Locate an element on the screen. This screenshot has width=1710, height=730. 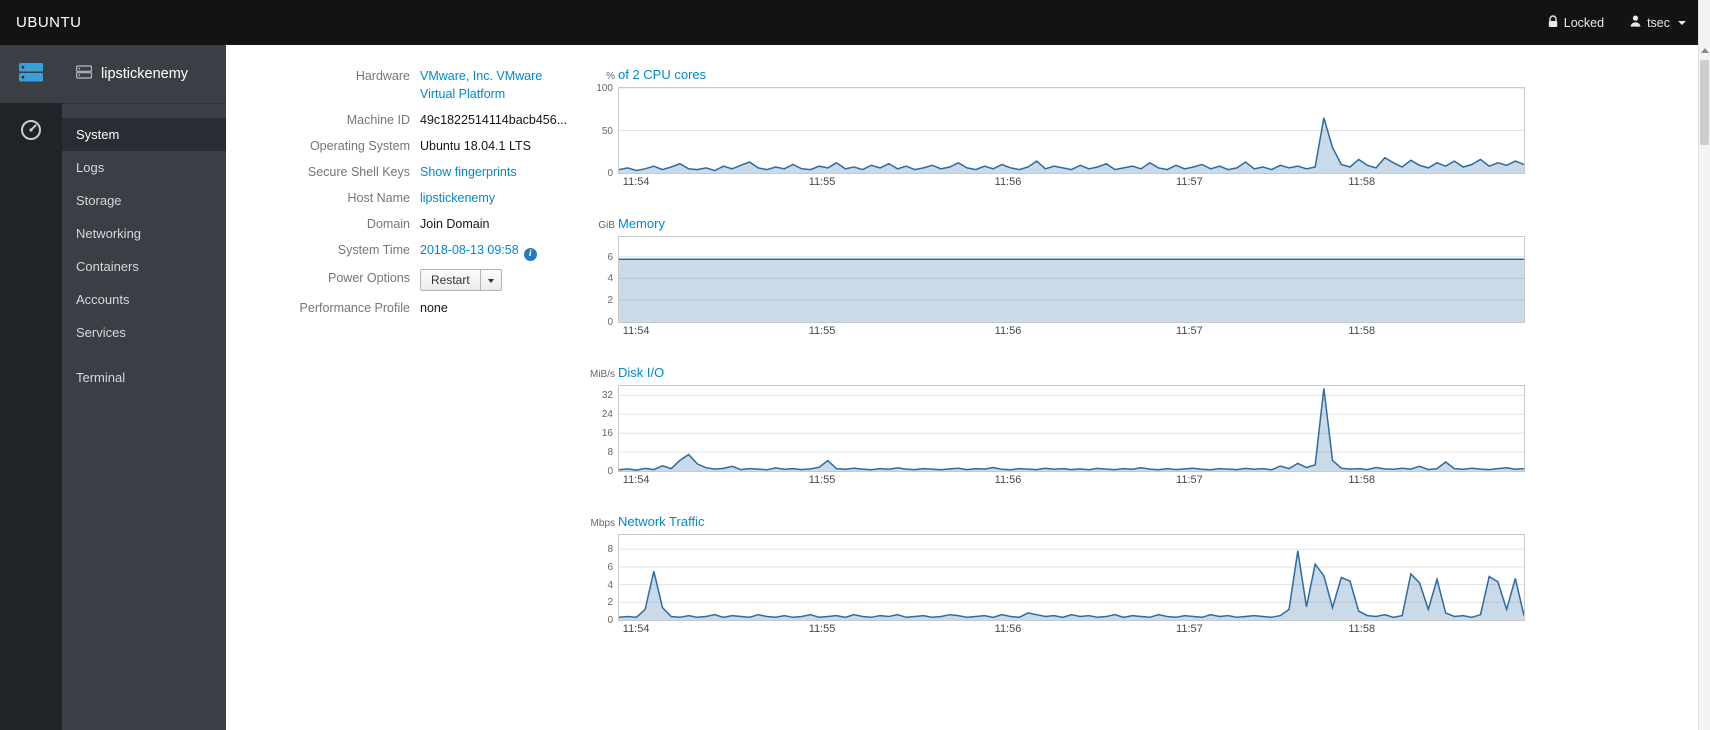
y-axis-tick-label: 4 is located at coordinates (610, 585).